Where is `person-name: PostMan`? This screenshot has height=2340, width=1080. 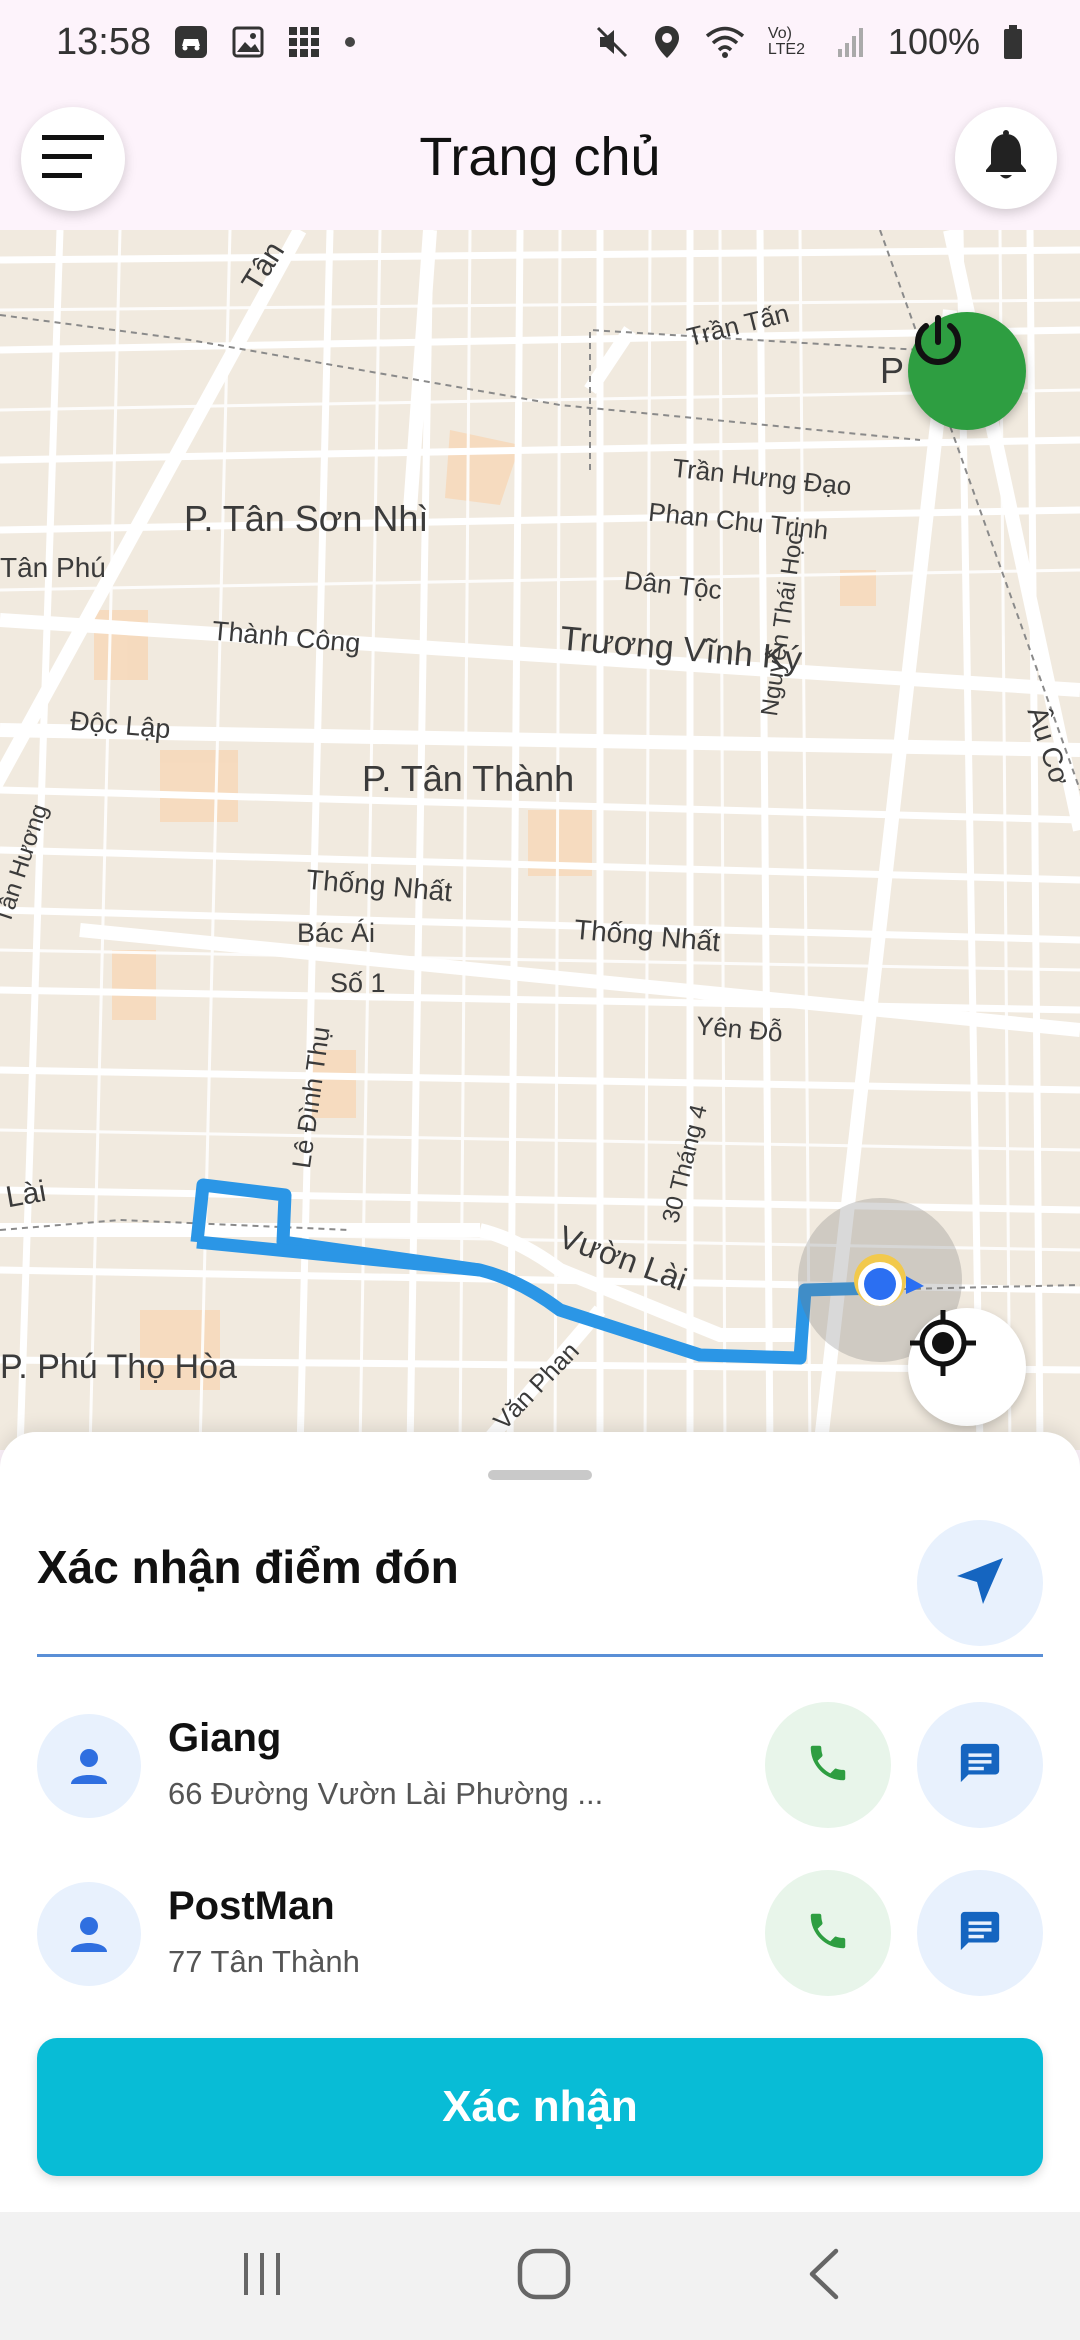
person-name: PostMan is located at coordinates (251, 1906).